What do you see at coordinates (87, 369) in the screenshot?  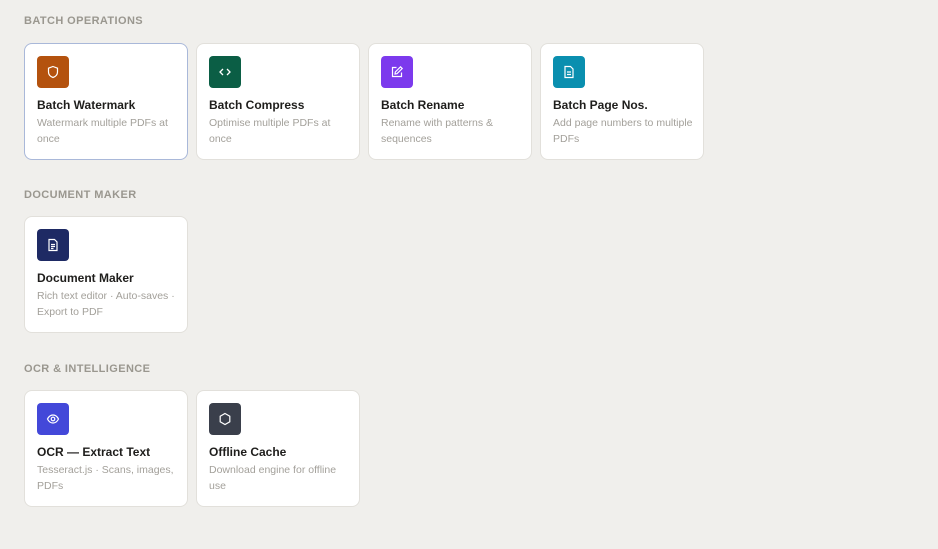 I see `section-title-ocr-intelligence: OCR & INTELLIGENCE` at bounding box center [87, 369].